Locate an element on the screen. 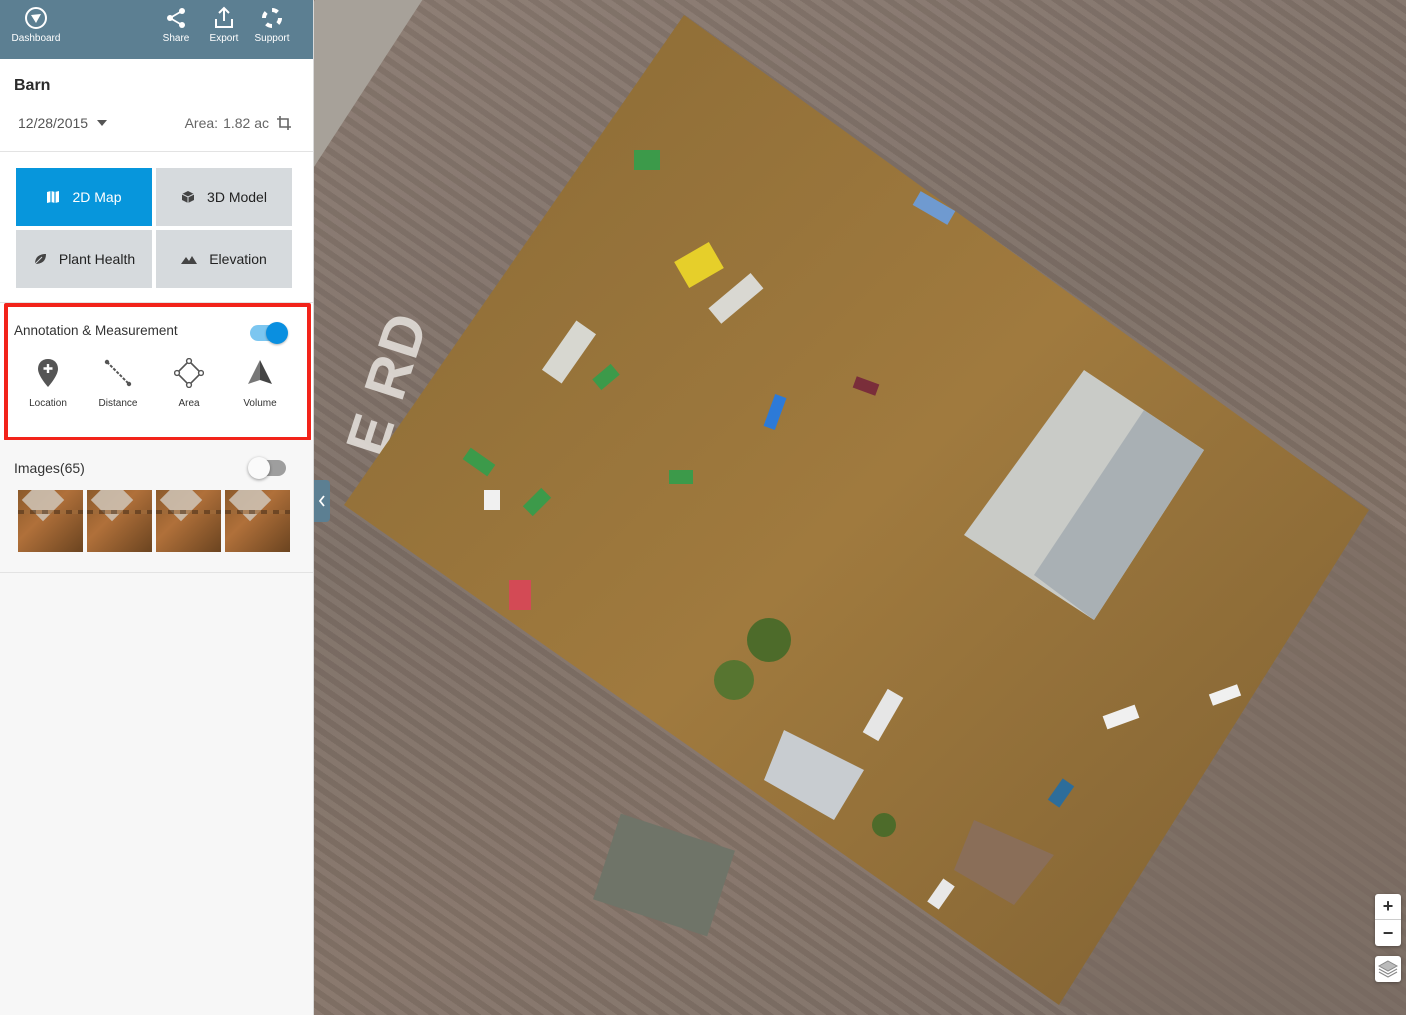 The width and height of the screenshot is (1406, 1015). area-value: 1.82 ac is located at coordinates (246, 123).